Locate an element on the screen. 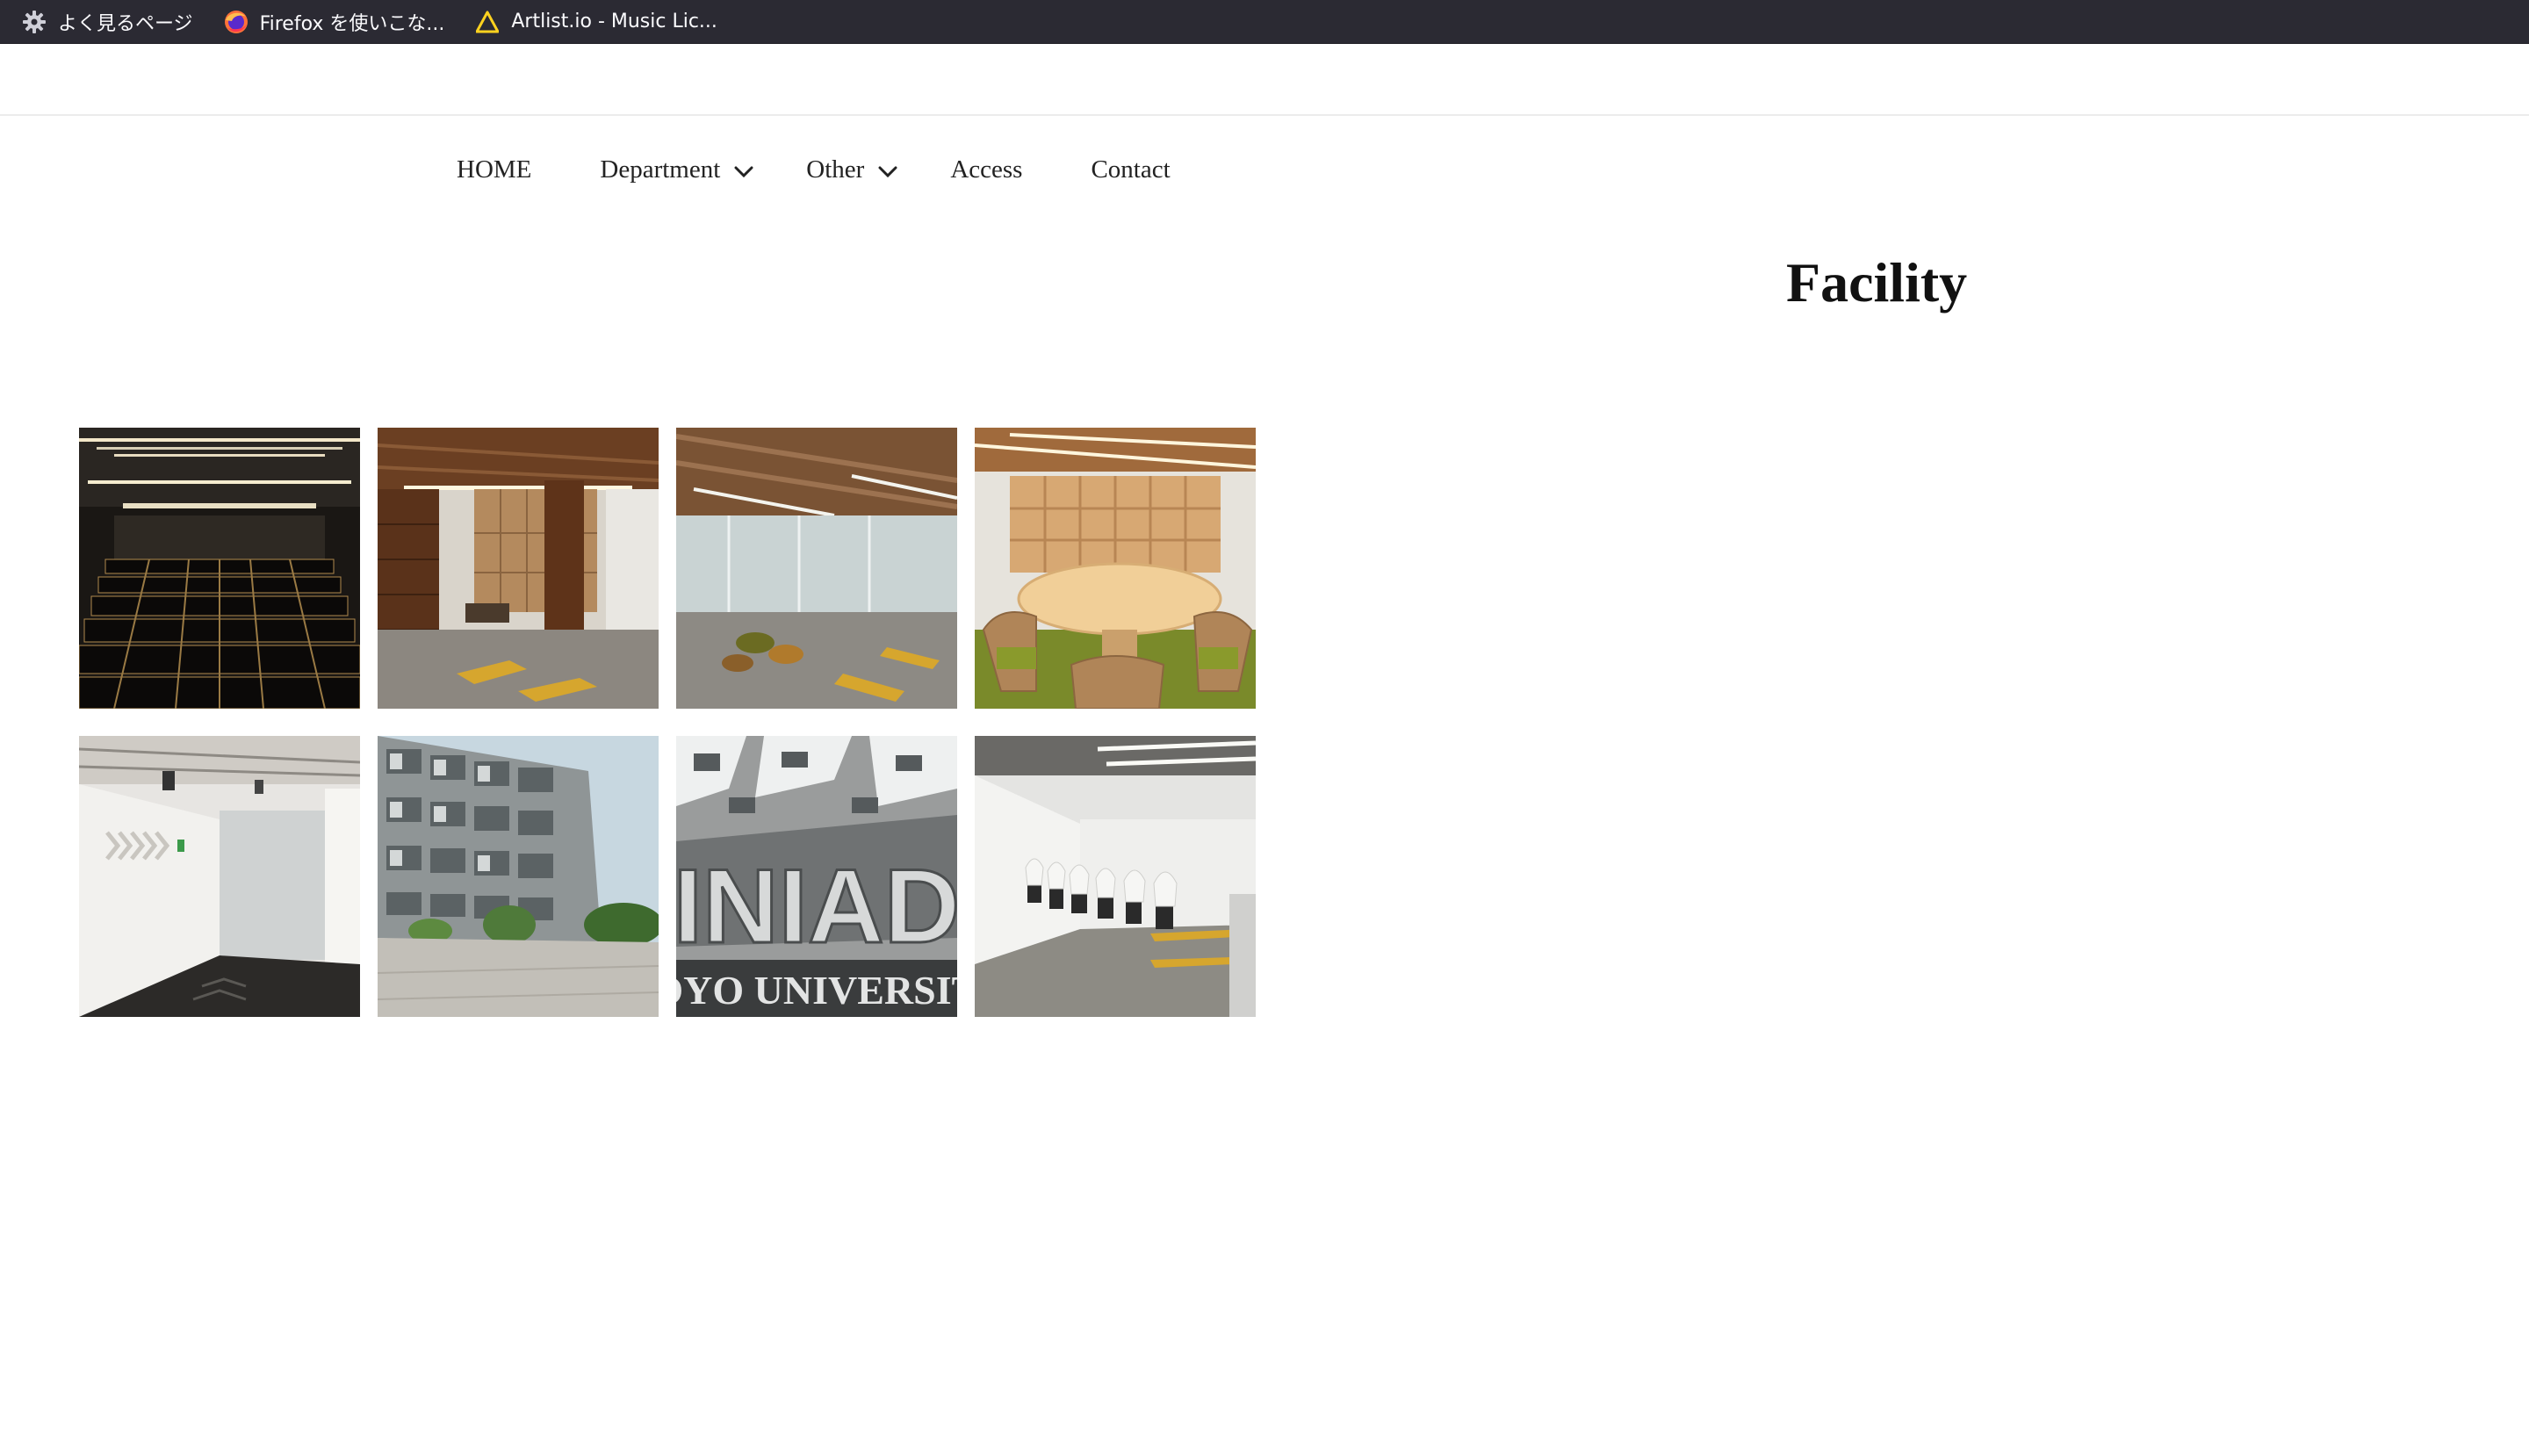 The image size is (2529, 1456). site-header is located at coordinates (1265, 80).